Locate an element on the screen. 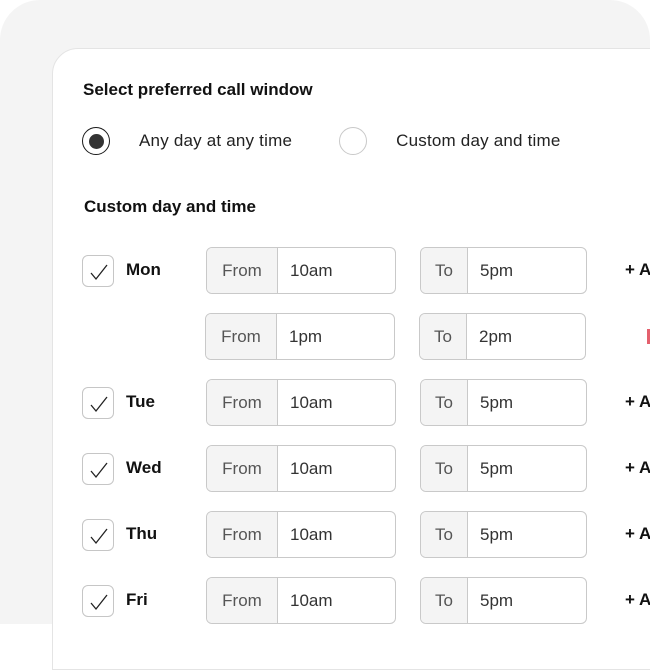  day-checkbox-fri is located at coordinates (98, 601).